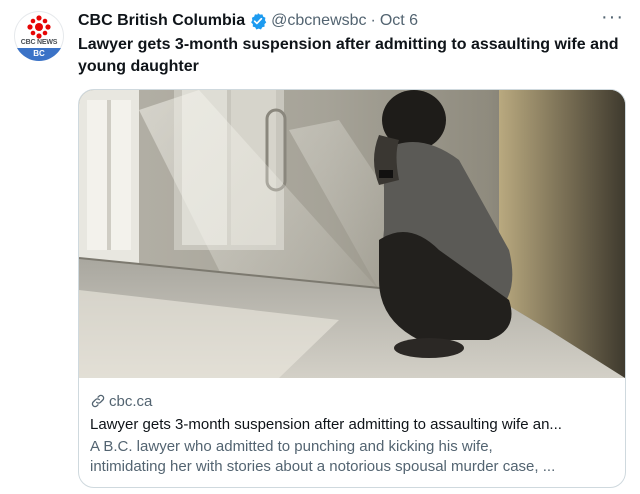 This screenshot has width=640, height=494. Describe the element at coordinates (318, 21) in the screenshot. I see `handle: @cbcnewsbc` at that location.